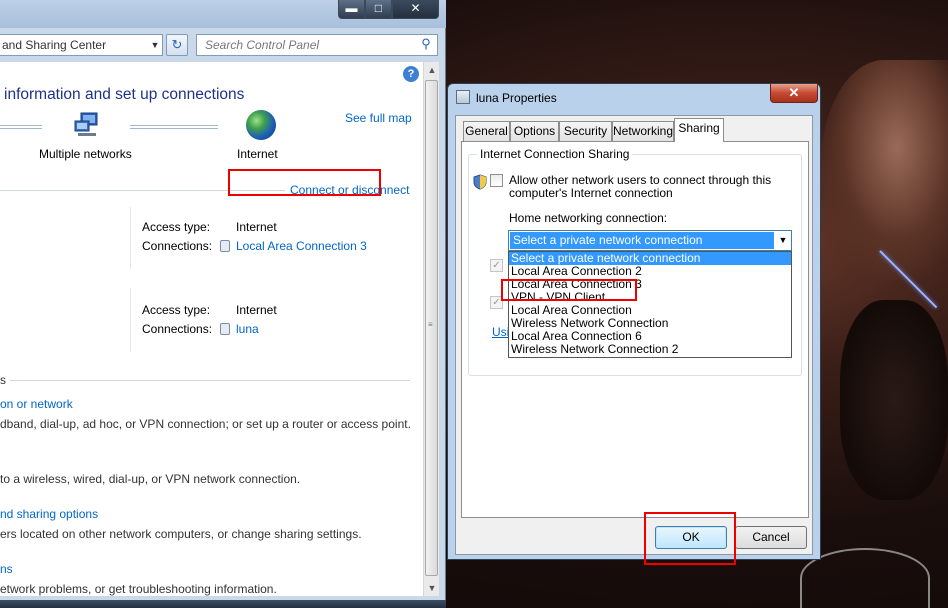  Describe the element at coordinates (650, 349) in the screenshot. I see `dropdown-option: Wireless Network Connection 2` at that location.